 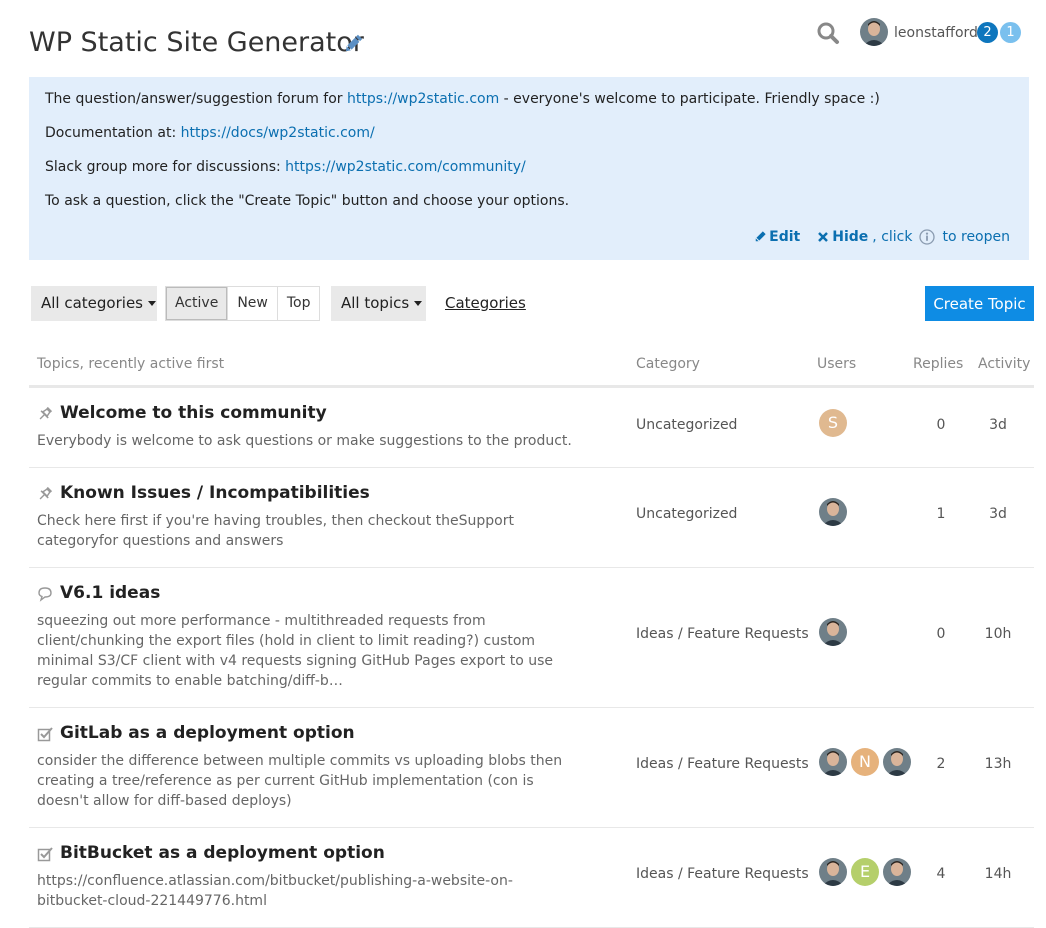 I want to click on header-replies: Replies, so click(x=938, y=364).